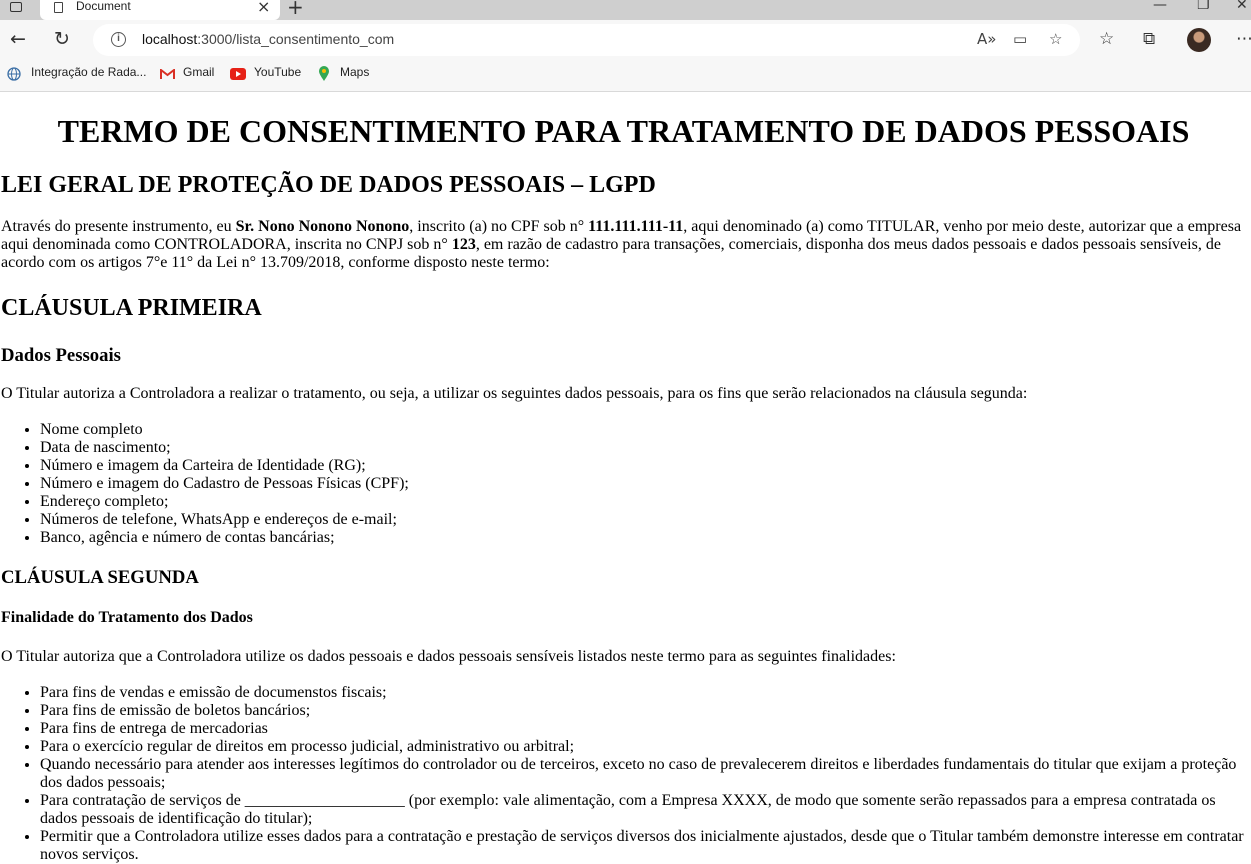  Describe the element at coordinates (61, 355) in the screenshot. I see `clause-1-subheading: Dados Pessoais` at that location.